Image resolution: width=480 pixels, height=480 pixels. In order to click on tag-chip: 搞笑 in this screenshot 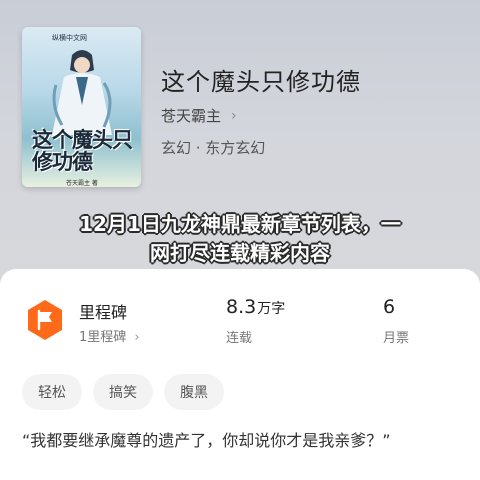, I will do `click(123, 392)`.